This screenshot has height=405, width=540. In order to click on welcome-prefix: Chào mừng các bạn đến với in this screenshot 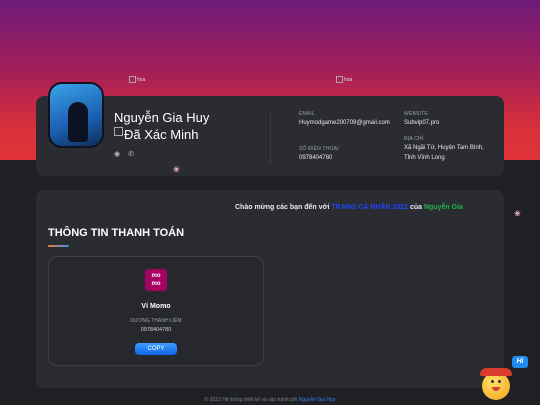, I will do `click(282, 207)`.